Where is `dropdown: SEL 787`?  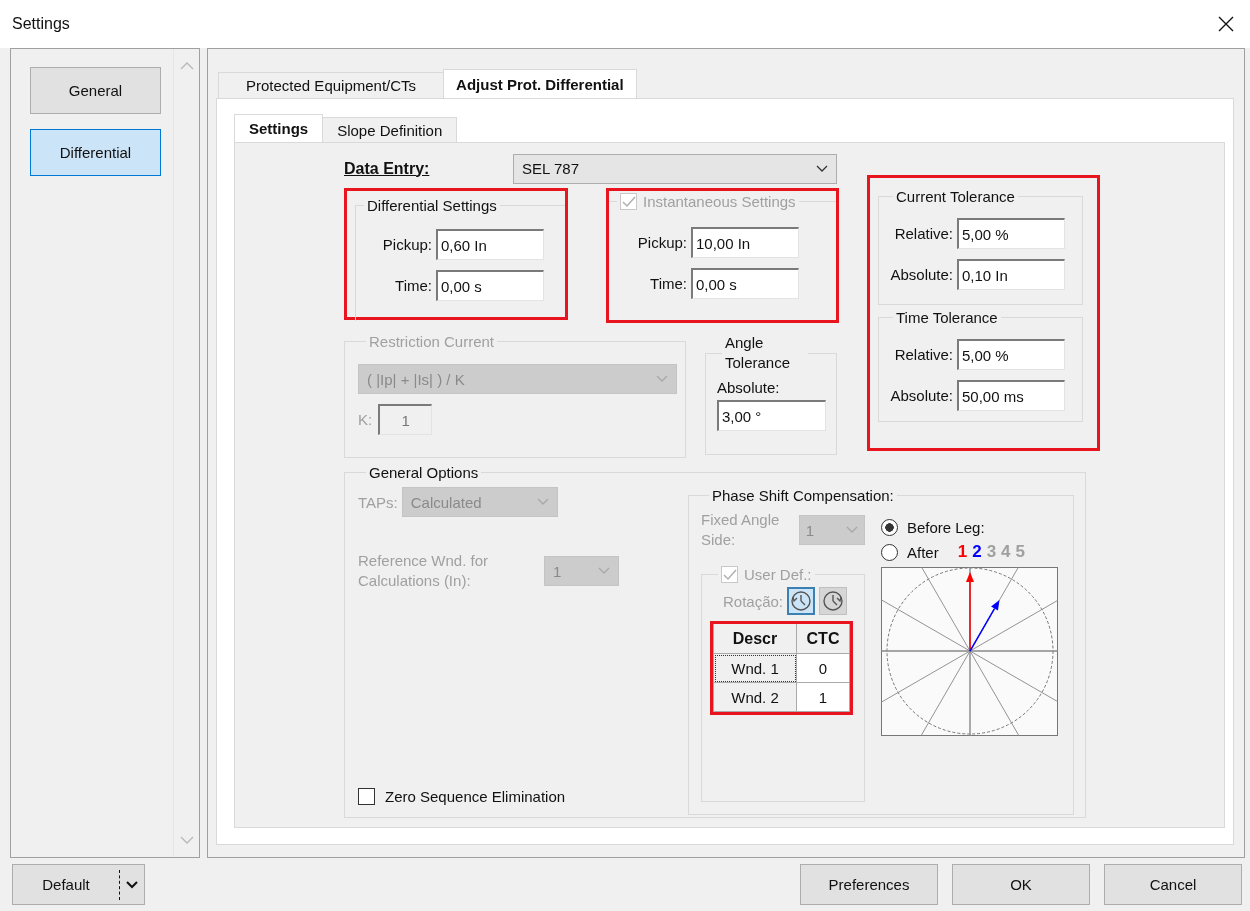
dropdown: SEL 787 is located at coordinates (675, 168).